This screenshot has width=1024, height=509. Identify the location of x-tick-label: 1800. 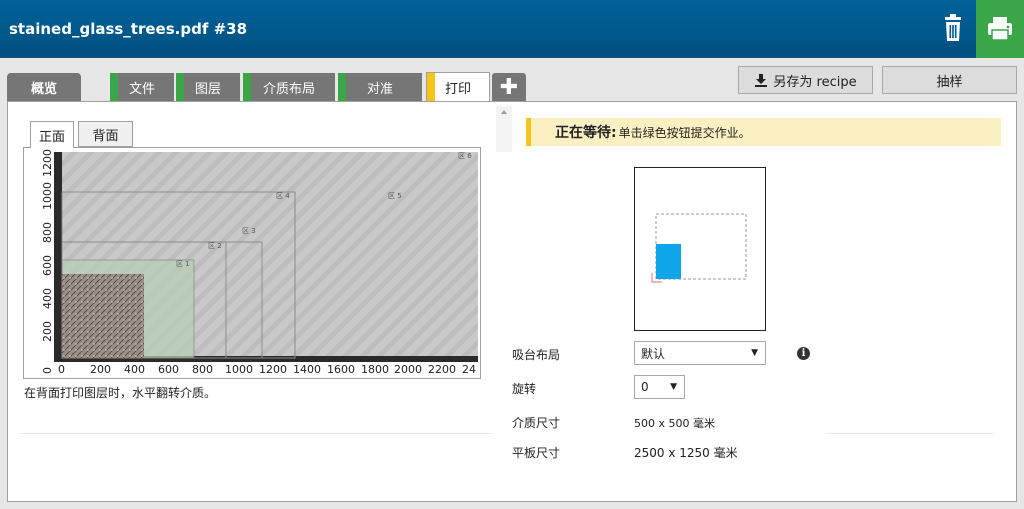
(375, 369).